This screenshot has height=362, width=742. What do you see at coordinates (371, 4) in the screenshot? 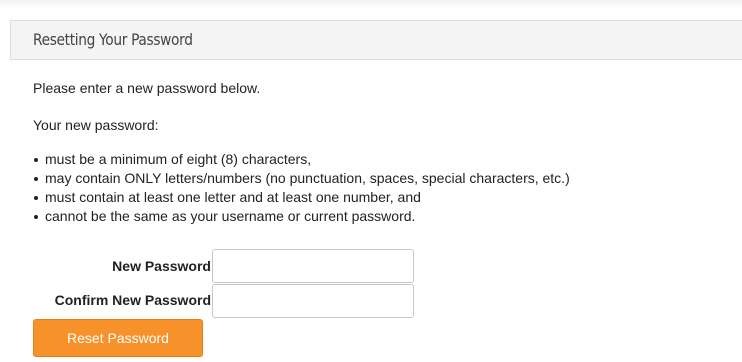
I see `page-top-shadow` at bounding box center [371, 4].